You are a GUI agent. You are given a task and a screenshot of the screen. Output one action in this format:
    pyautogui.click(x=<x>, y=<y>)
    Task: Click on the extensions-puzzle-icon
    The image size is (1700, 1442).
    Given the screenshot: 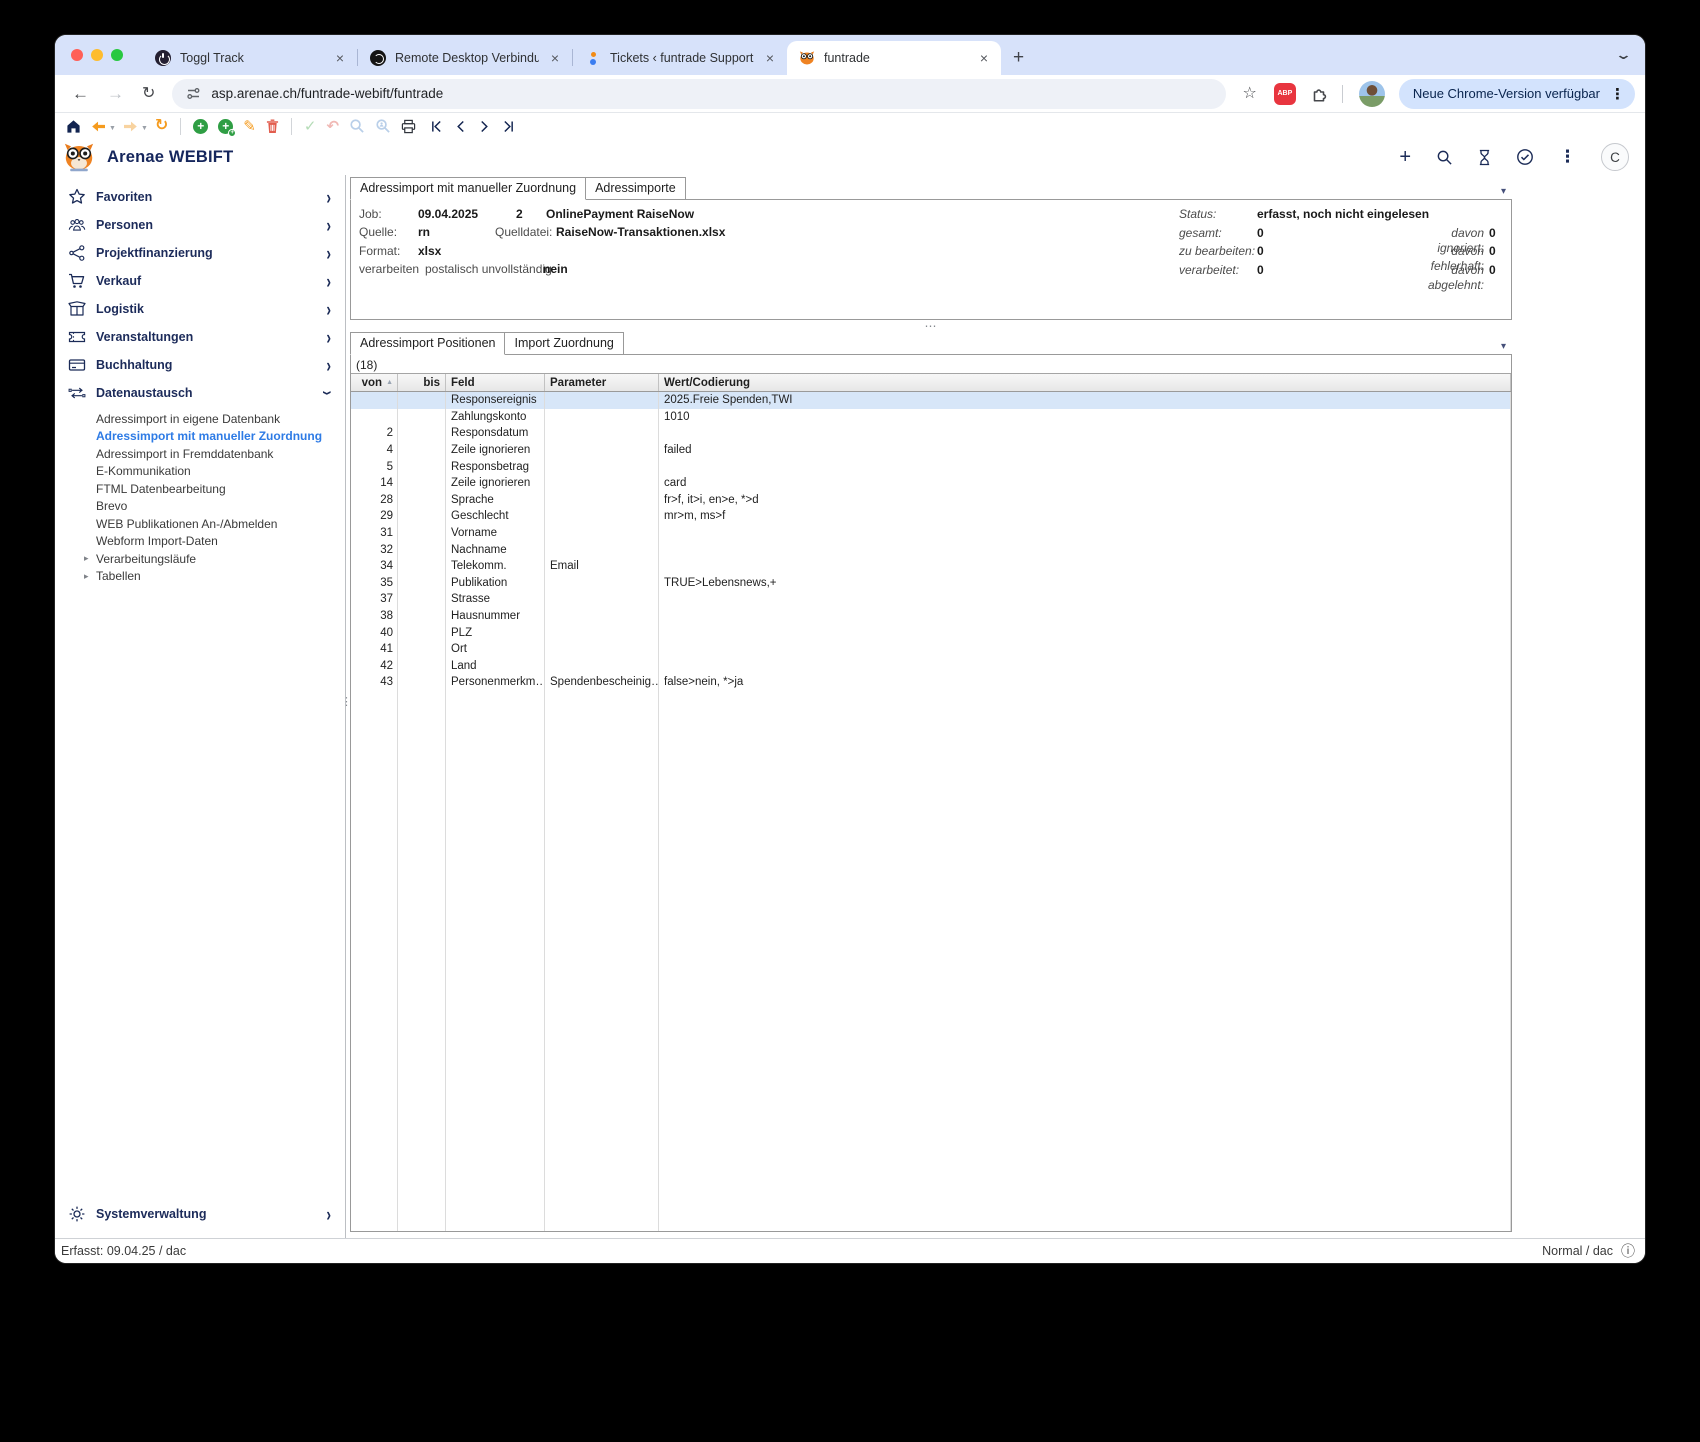 What is the action you would take?
    pyautogui.click(x=1319, y=94)
    